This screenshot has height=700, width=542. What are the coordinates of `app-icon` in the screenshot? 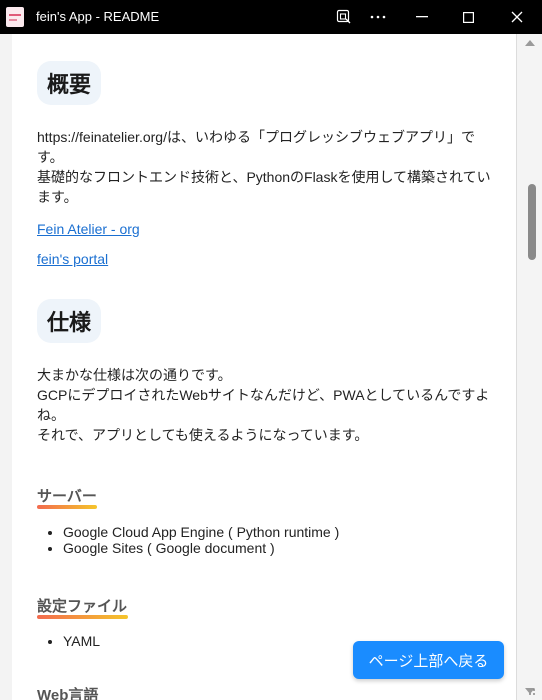 It's located at (15, 17).